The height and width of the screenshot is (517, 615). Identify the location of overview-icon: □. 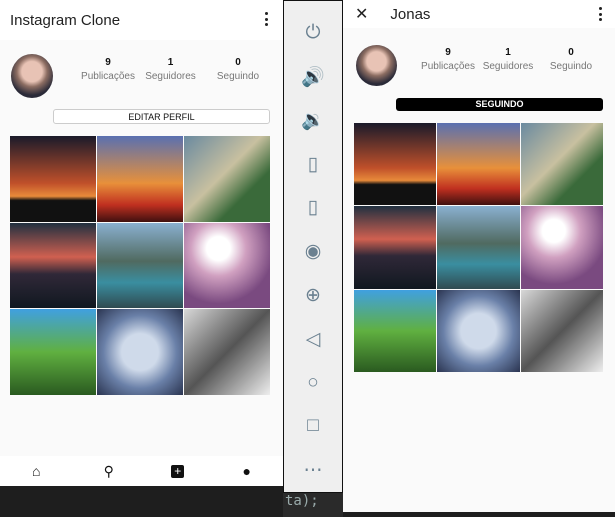
(312, 427).